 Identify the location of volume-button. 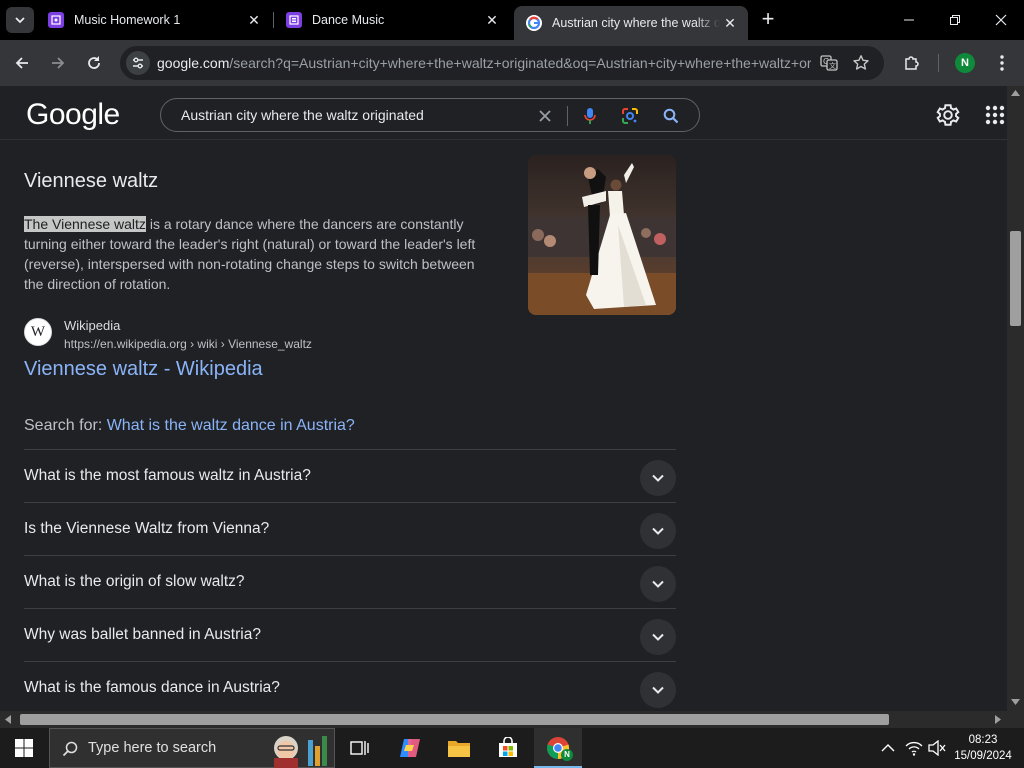
(937, 748).